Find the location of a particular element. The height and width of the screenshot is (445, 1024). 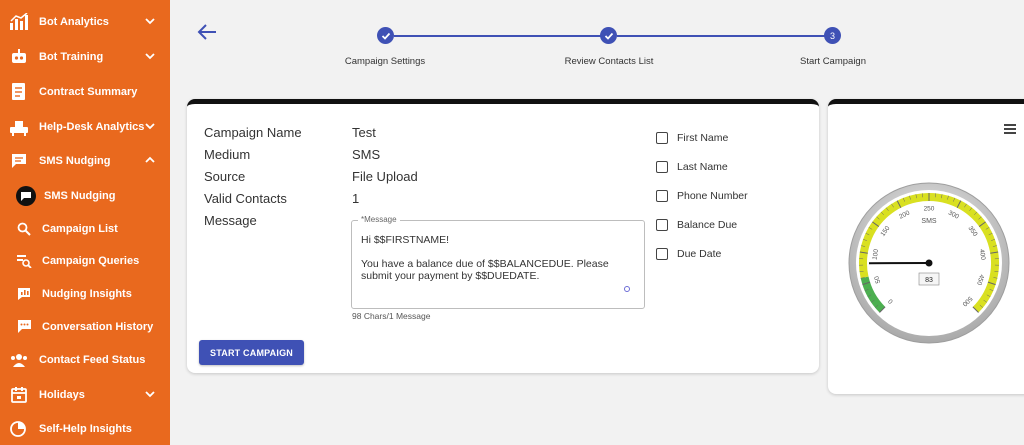

placeholder-checkbox-balance-due: Balance Due is located at coordinates (696, 225).